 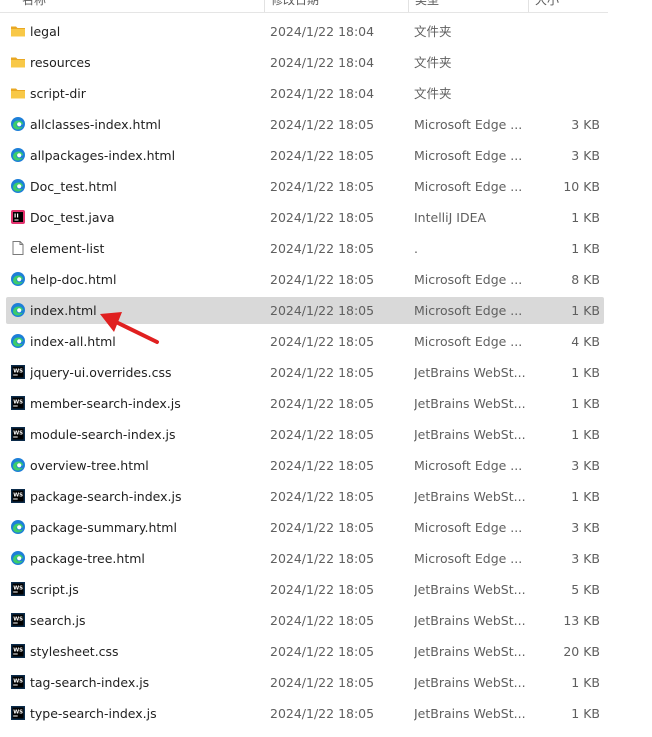 What do you see at coordinates (433, 31) in the screenshot?
I see `file-type: 文件夹` at bounding box center [433, 31].